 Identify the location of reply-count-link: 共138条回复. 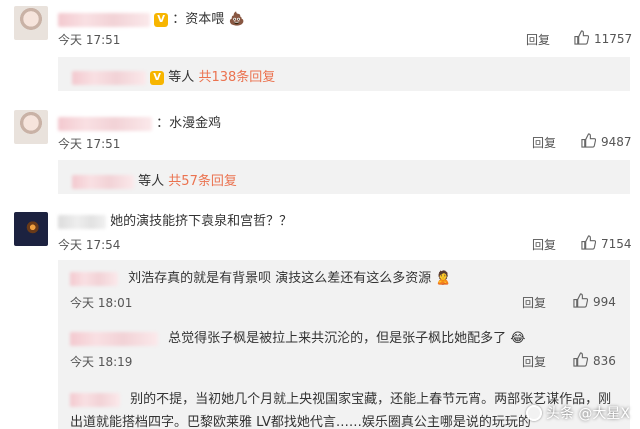
(236, 77).